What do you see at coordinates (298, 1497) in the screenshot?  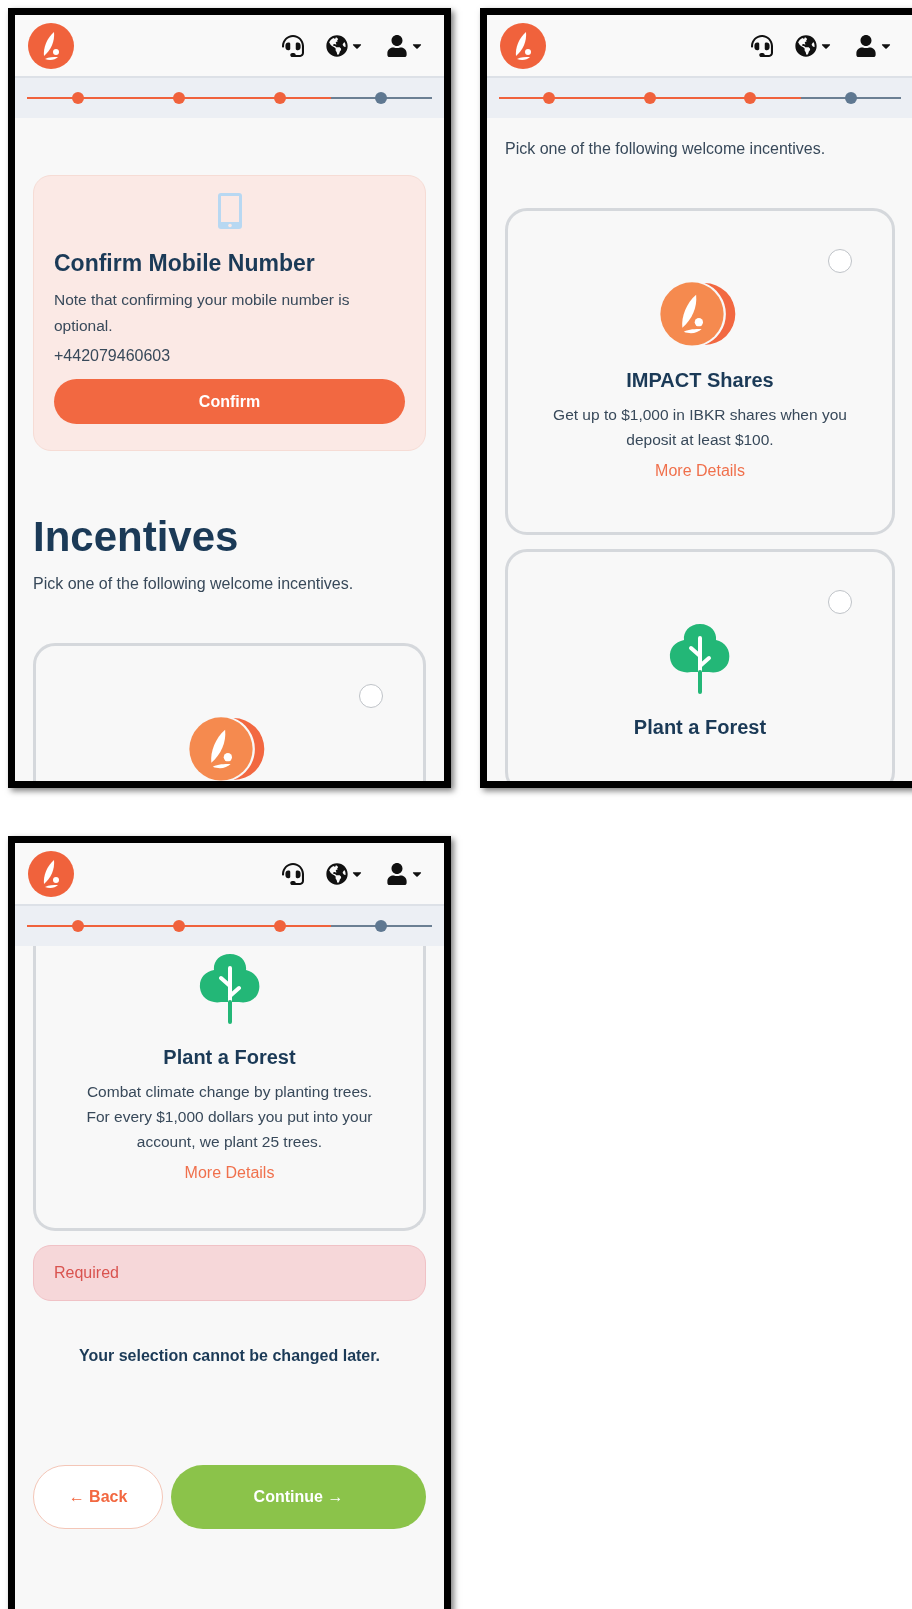 I see `continue-button: Continue →` at bounding box center [298, 1497].